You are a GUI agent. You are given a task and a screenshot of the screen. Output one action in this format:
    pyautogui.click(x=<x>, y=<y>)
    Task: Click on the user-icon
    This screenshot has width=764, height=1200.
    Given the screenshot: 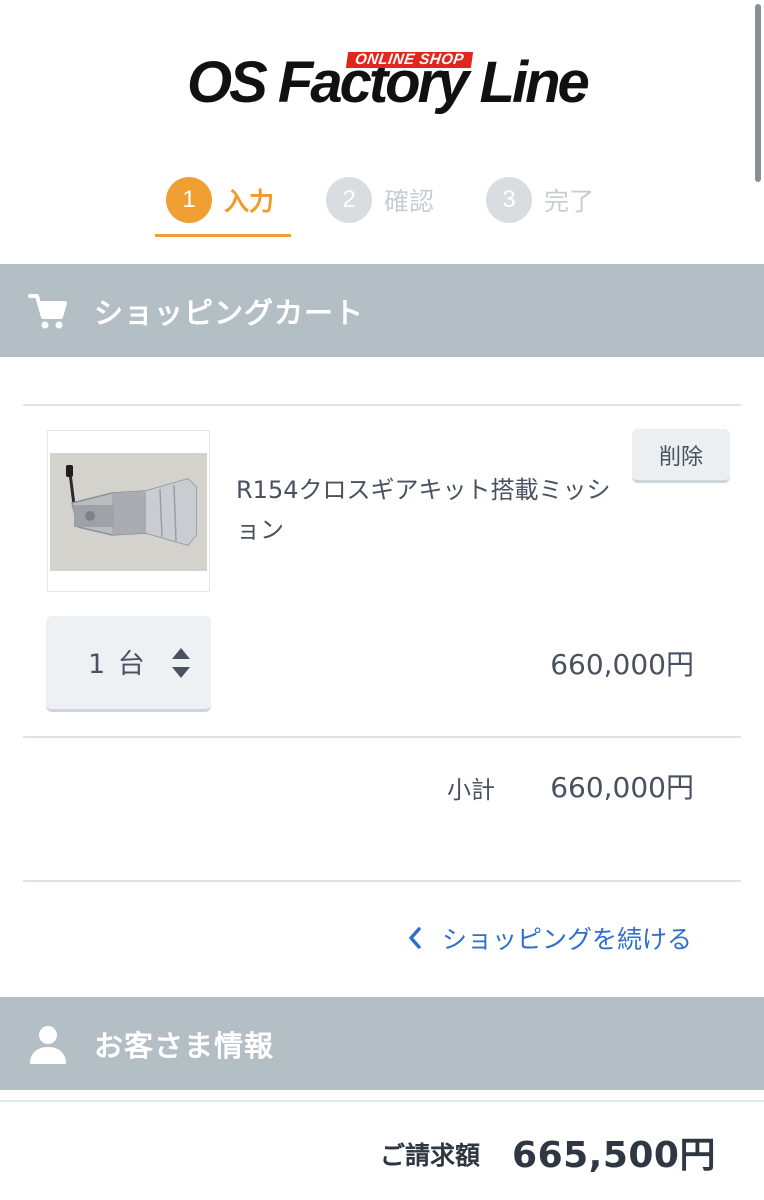 What is the action you would take?
    pyautogui.click(x=48, y=1044)
    